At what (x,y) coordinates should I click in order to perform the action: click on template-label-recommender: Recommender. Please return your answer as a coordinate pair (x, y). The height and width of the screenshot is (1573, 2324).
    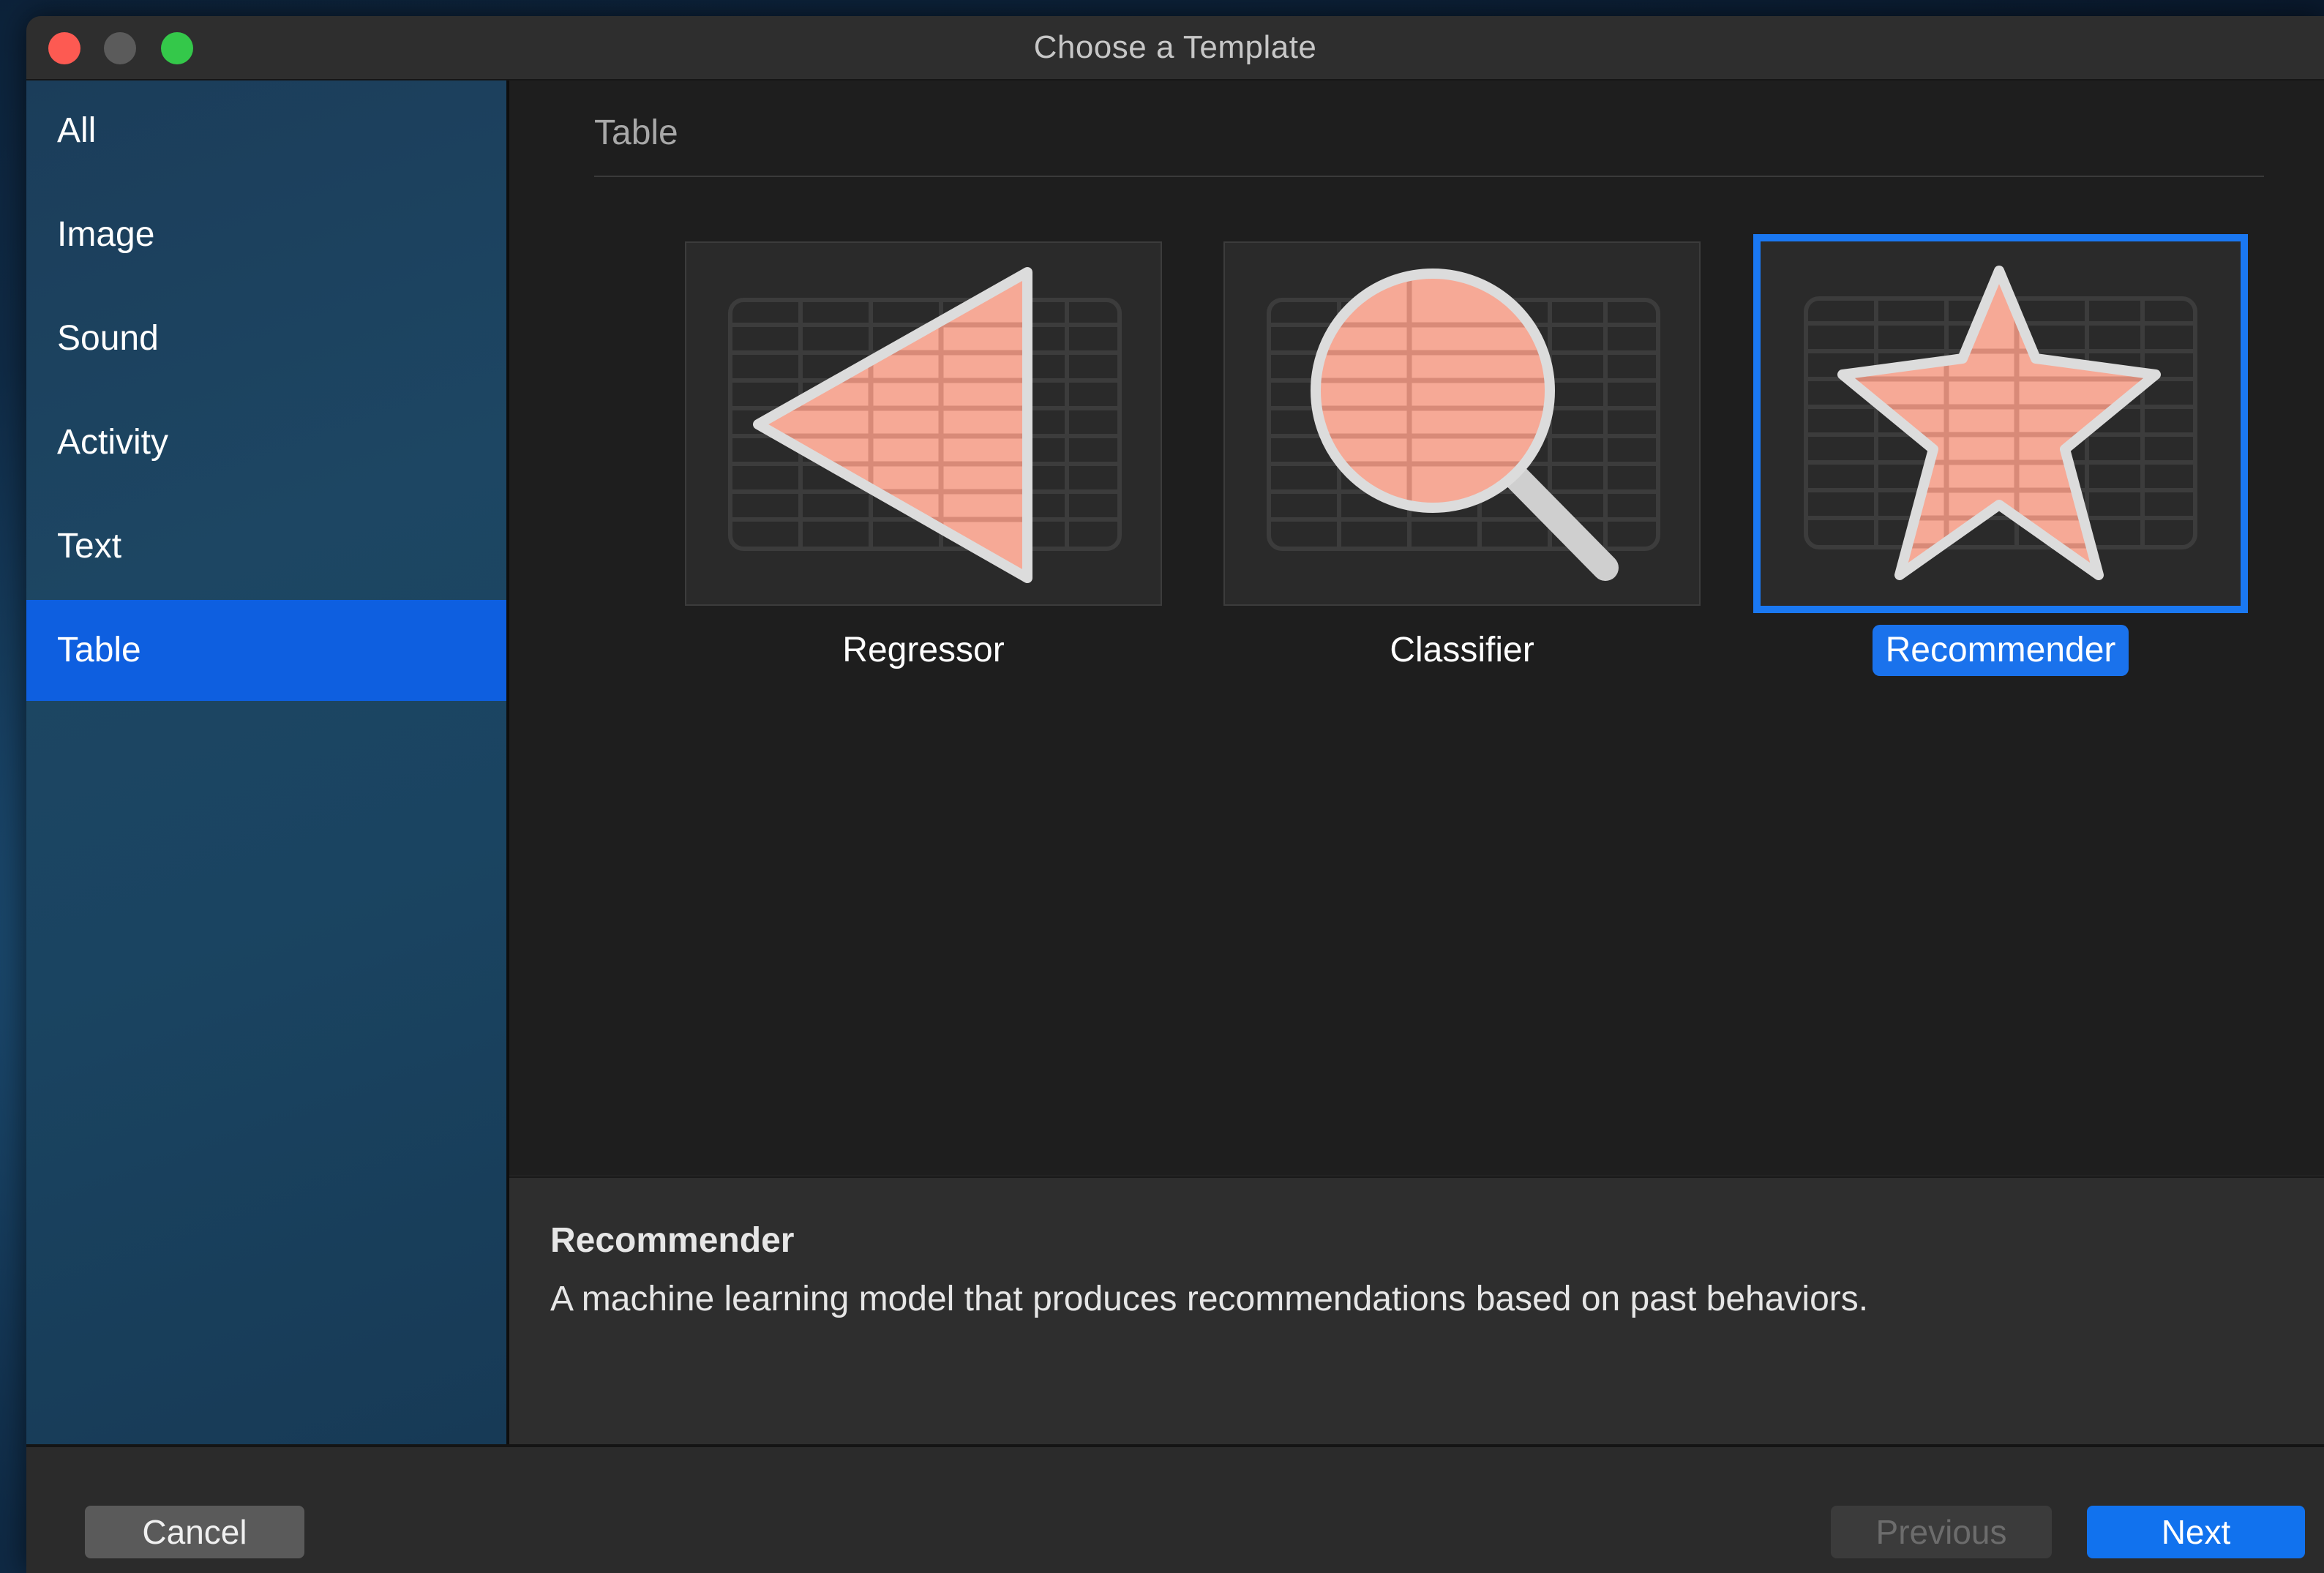
    Looking at the image, I should click on (2001, 650).